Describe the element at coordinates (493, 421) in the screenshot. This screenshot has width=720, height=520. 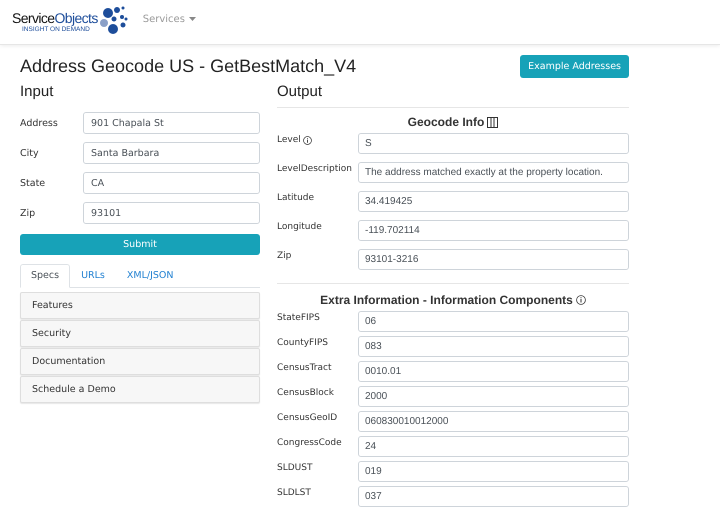
I see `output-field: 060830010012000` at that location.